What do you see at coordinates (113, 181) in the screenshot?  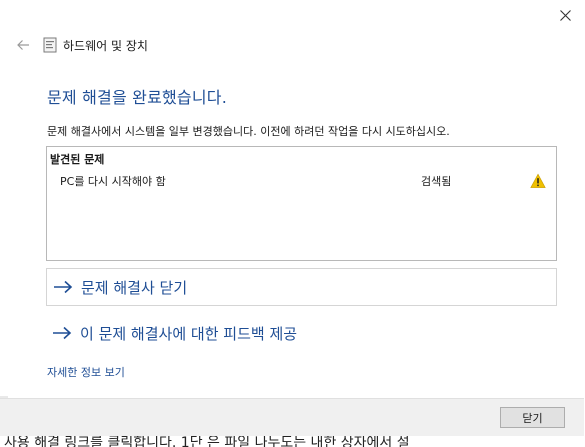 I see `problem-name: PC를 다시 시작해야 함` at bounding box center [113, 181].